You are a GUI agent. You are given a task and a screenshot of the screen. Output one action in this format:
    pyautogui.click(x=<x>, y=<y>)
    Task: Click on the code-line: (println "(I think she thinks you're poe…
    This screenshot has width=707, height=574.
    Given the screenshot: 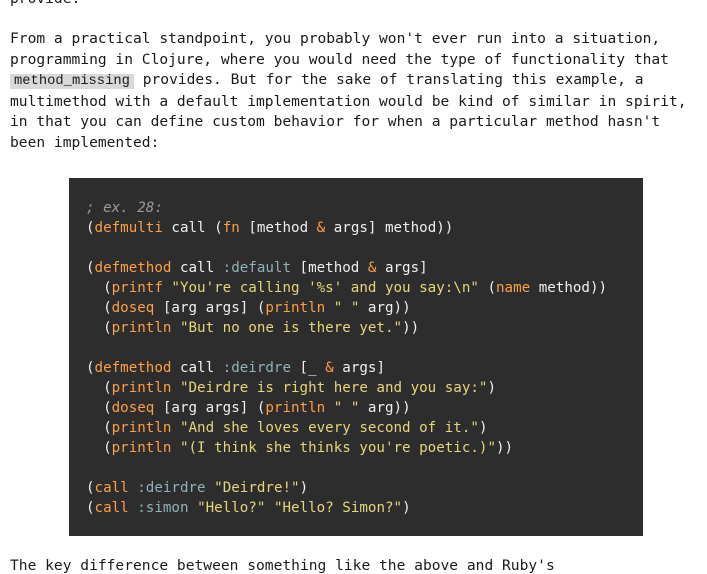 What is the action you would take?
    pyautogui.click(x=364, y=448)
    